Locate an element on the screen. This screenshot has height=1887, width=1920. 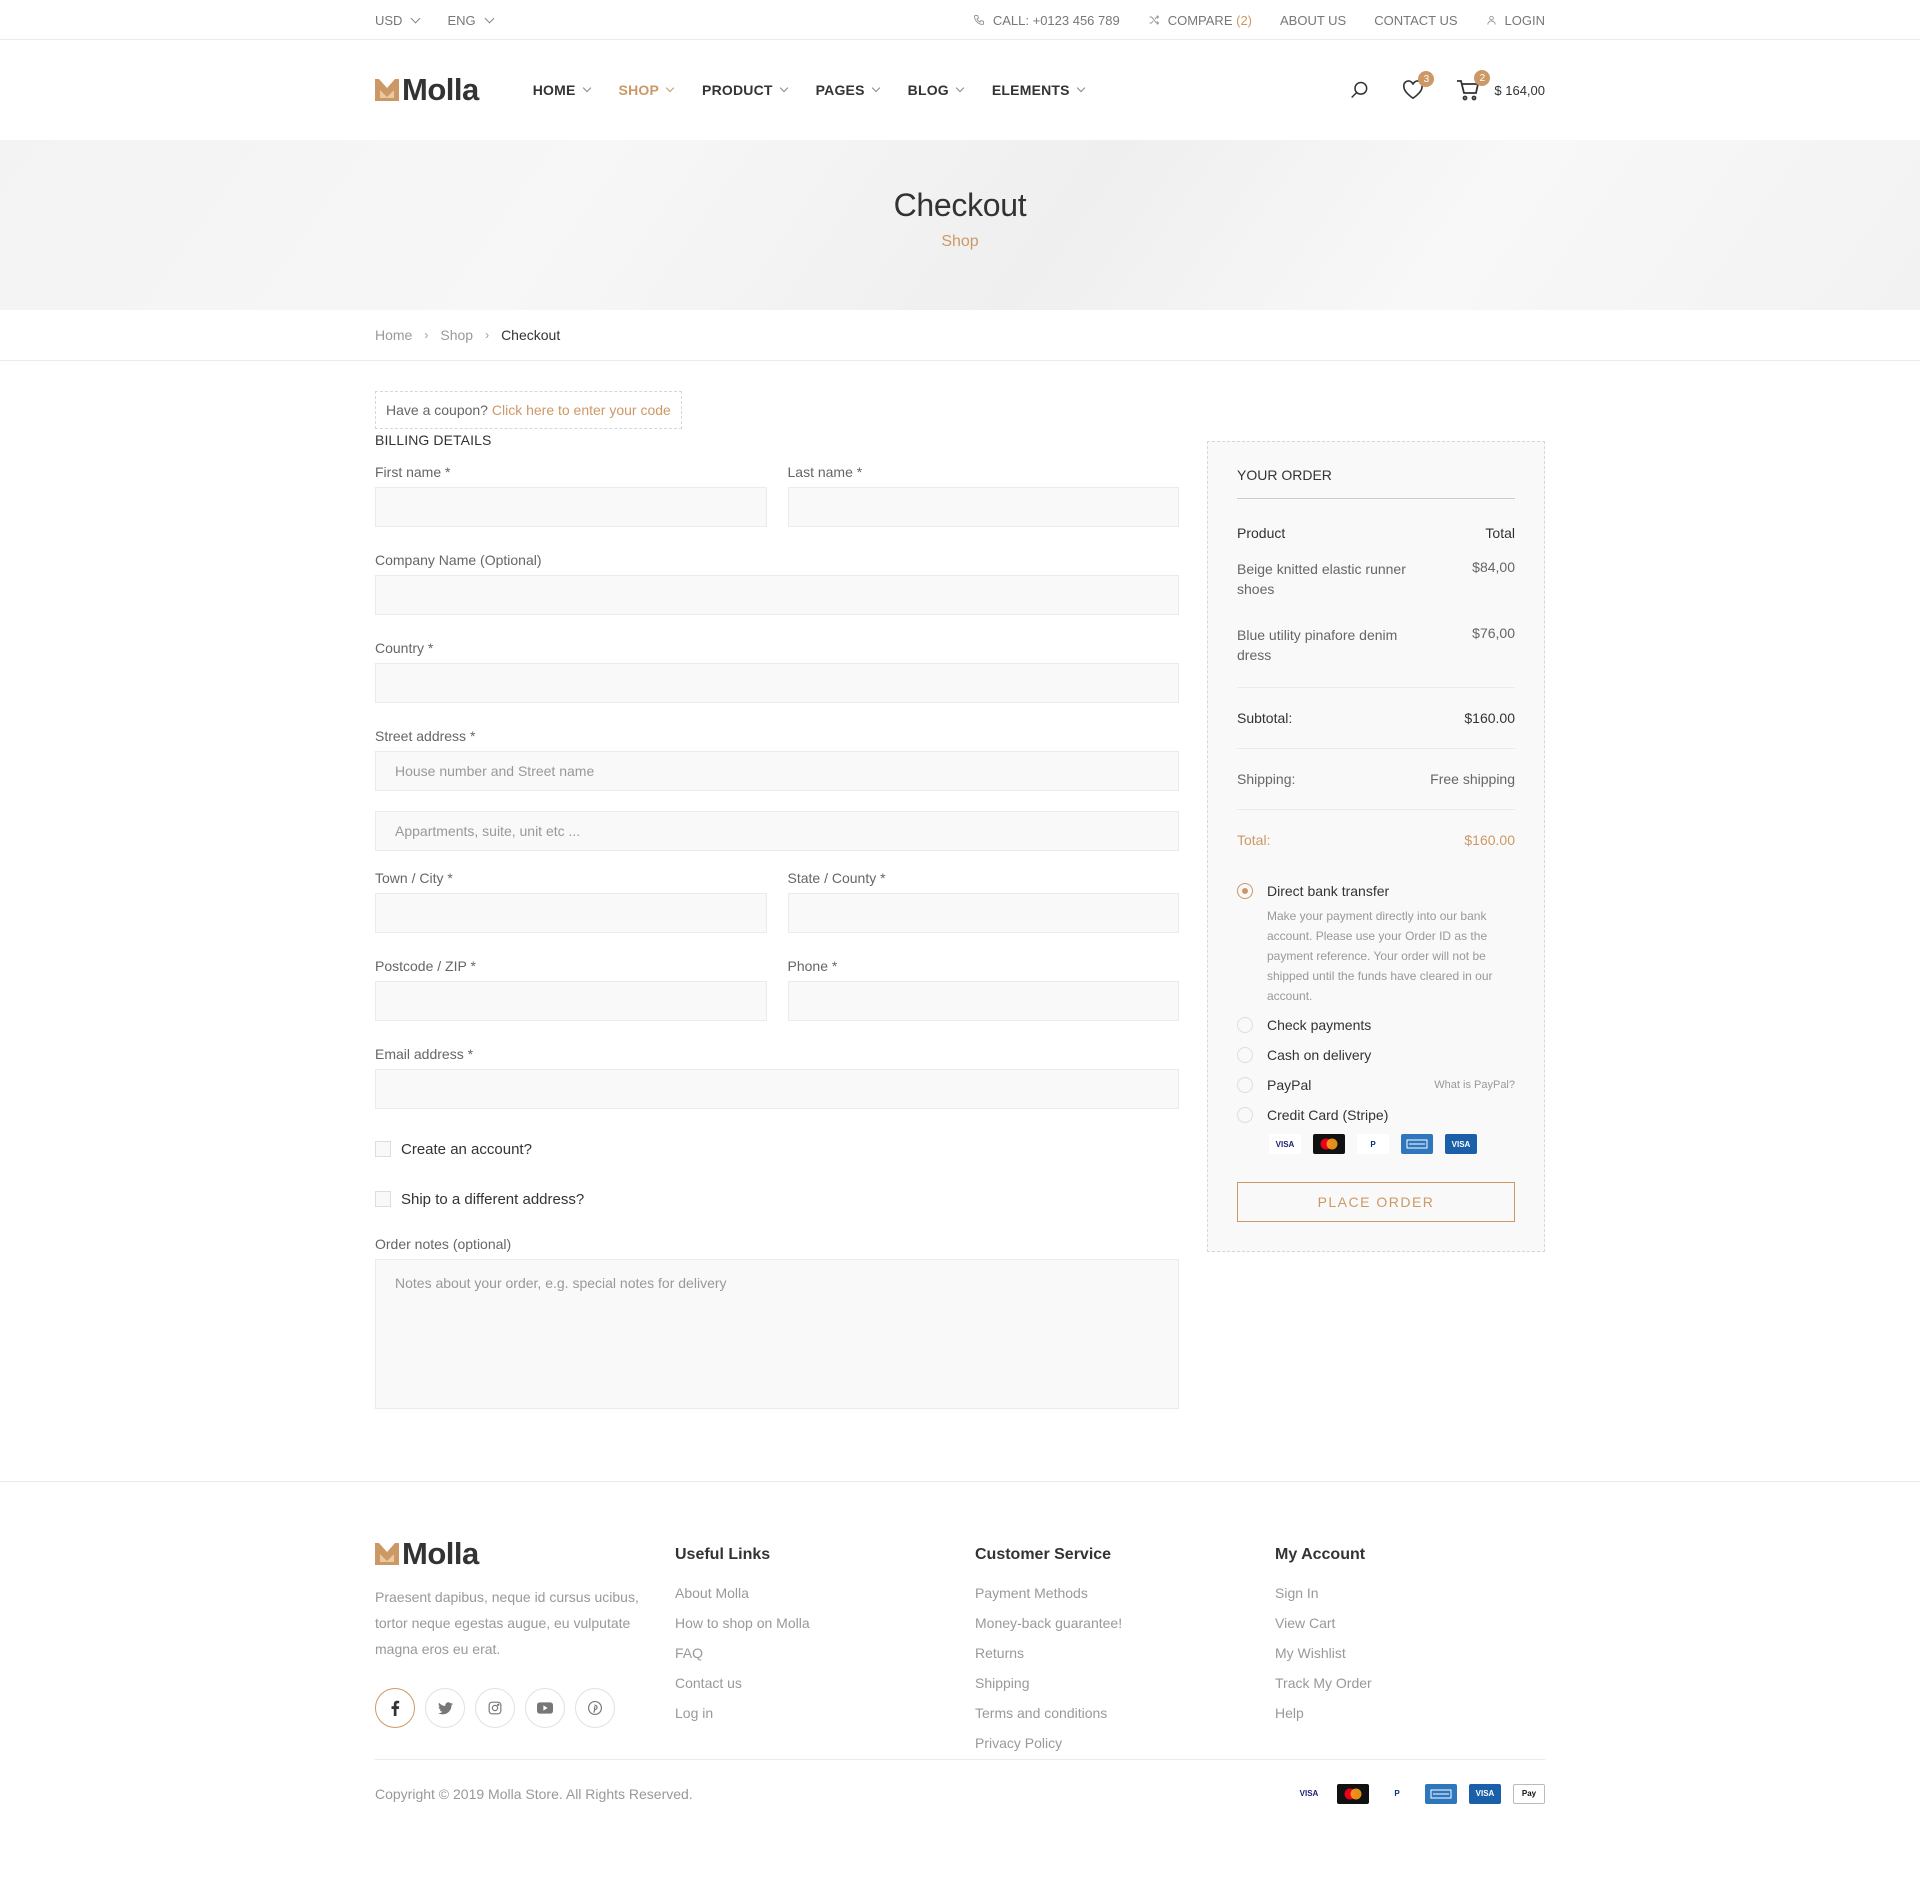
footer-link: View Cart is located at coordinates (1323, 1625).